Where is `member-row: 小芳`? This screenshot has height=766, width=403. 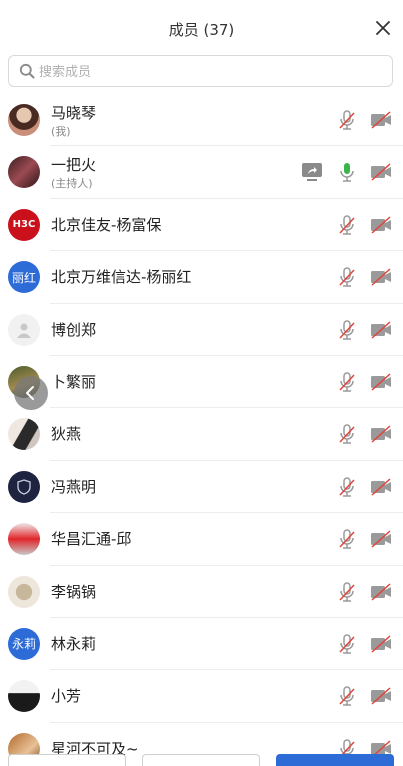
member-row: 小芳 is located at coordinates (201, 696).